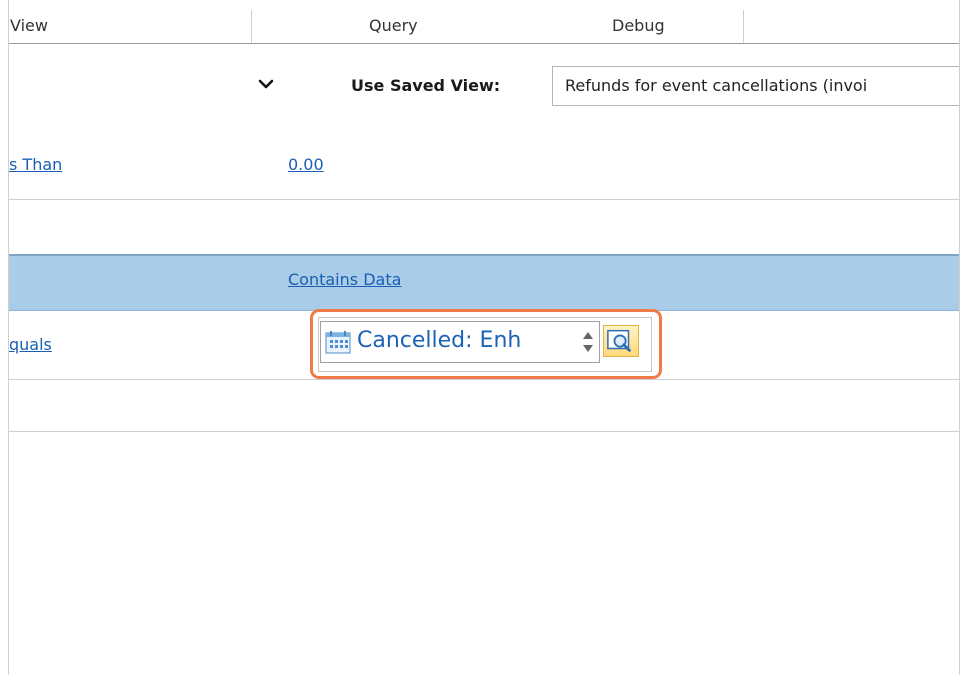 The height and width of the screenshot is (675, 968). I want to click on tab-debug: Debug, so click(678, 26).